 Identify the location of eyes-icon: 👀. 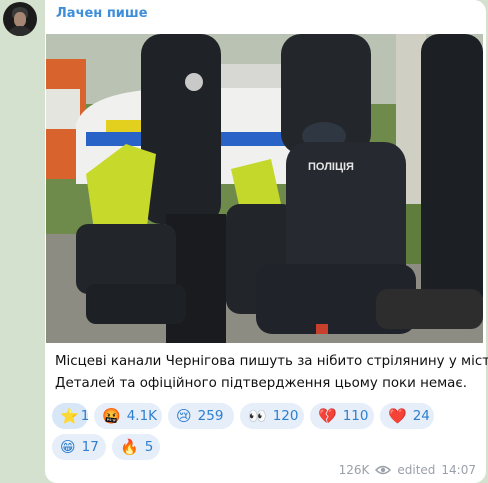
(257, 415).